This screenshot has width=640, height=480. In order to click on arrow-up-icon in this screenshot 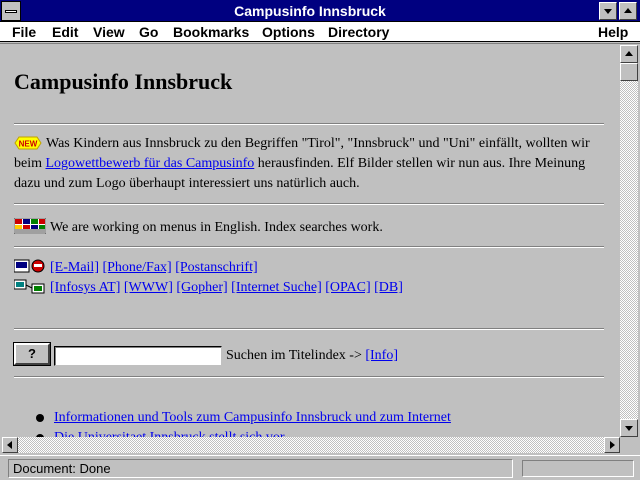, I will do `click(629, 53)`.